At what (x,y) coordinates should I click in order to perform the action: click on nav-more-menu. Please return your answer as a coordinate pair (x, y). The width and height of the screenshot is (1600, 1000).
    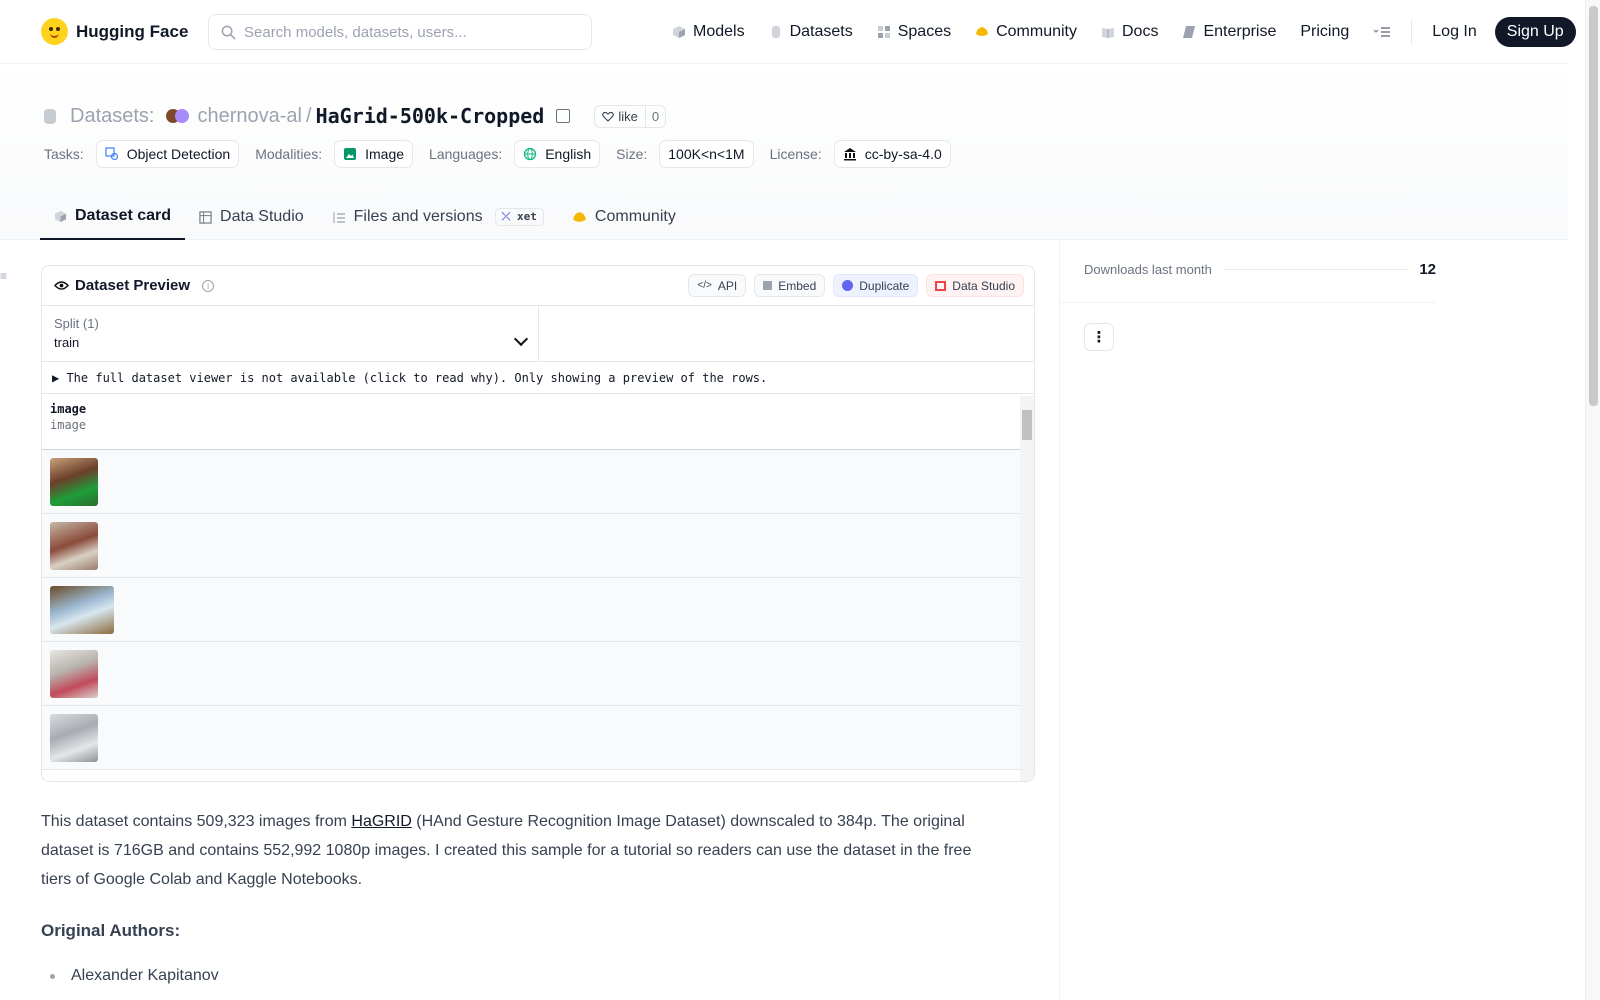
    Looking at the image, I should click on (1382, 32).